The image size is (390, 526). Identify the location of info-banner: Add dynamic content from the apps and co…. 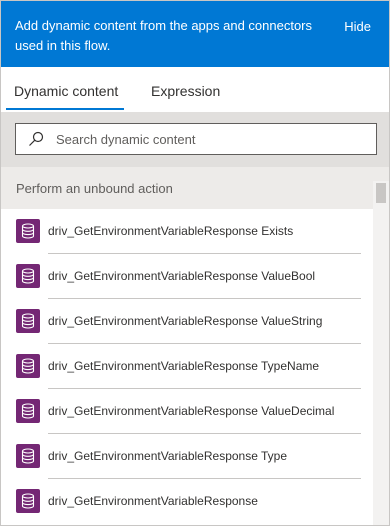
(195, 34).